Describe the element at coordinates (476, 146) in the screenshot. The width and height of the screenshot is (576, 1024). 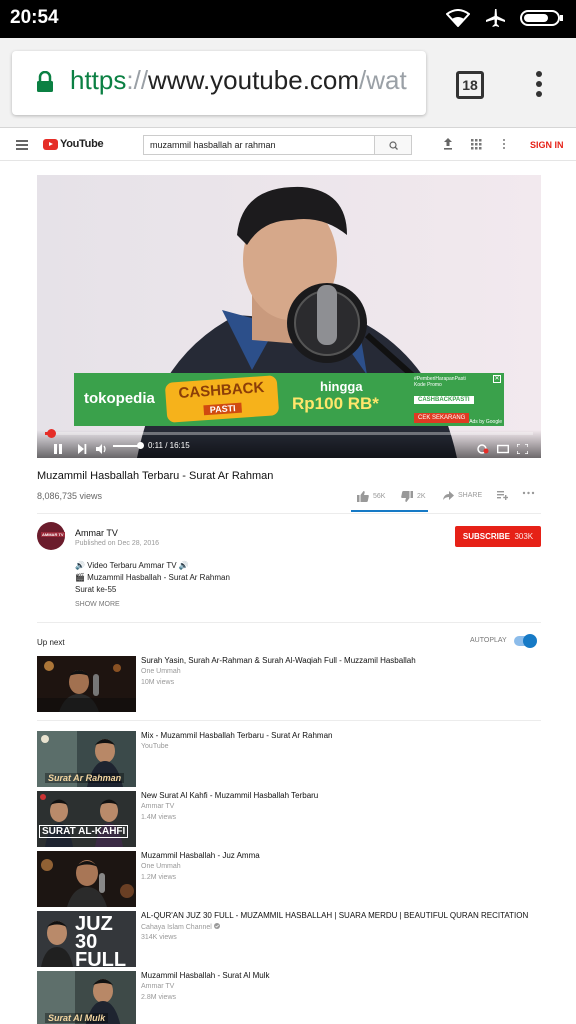
I see `apps-grid-icon` at that location.